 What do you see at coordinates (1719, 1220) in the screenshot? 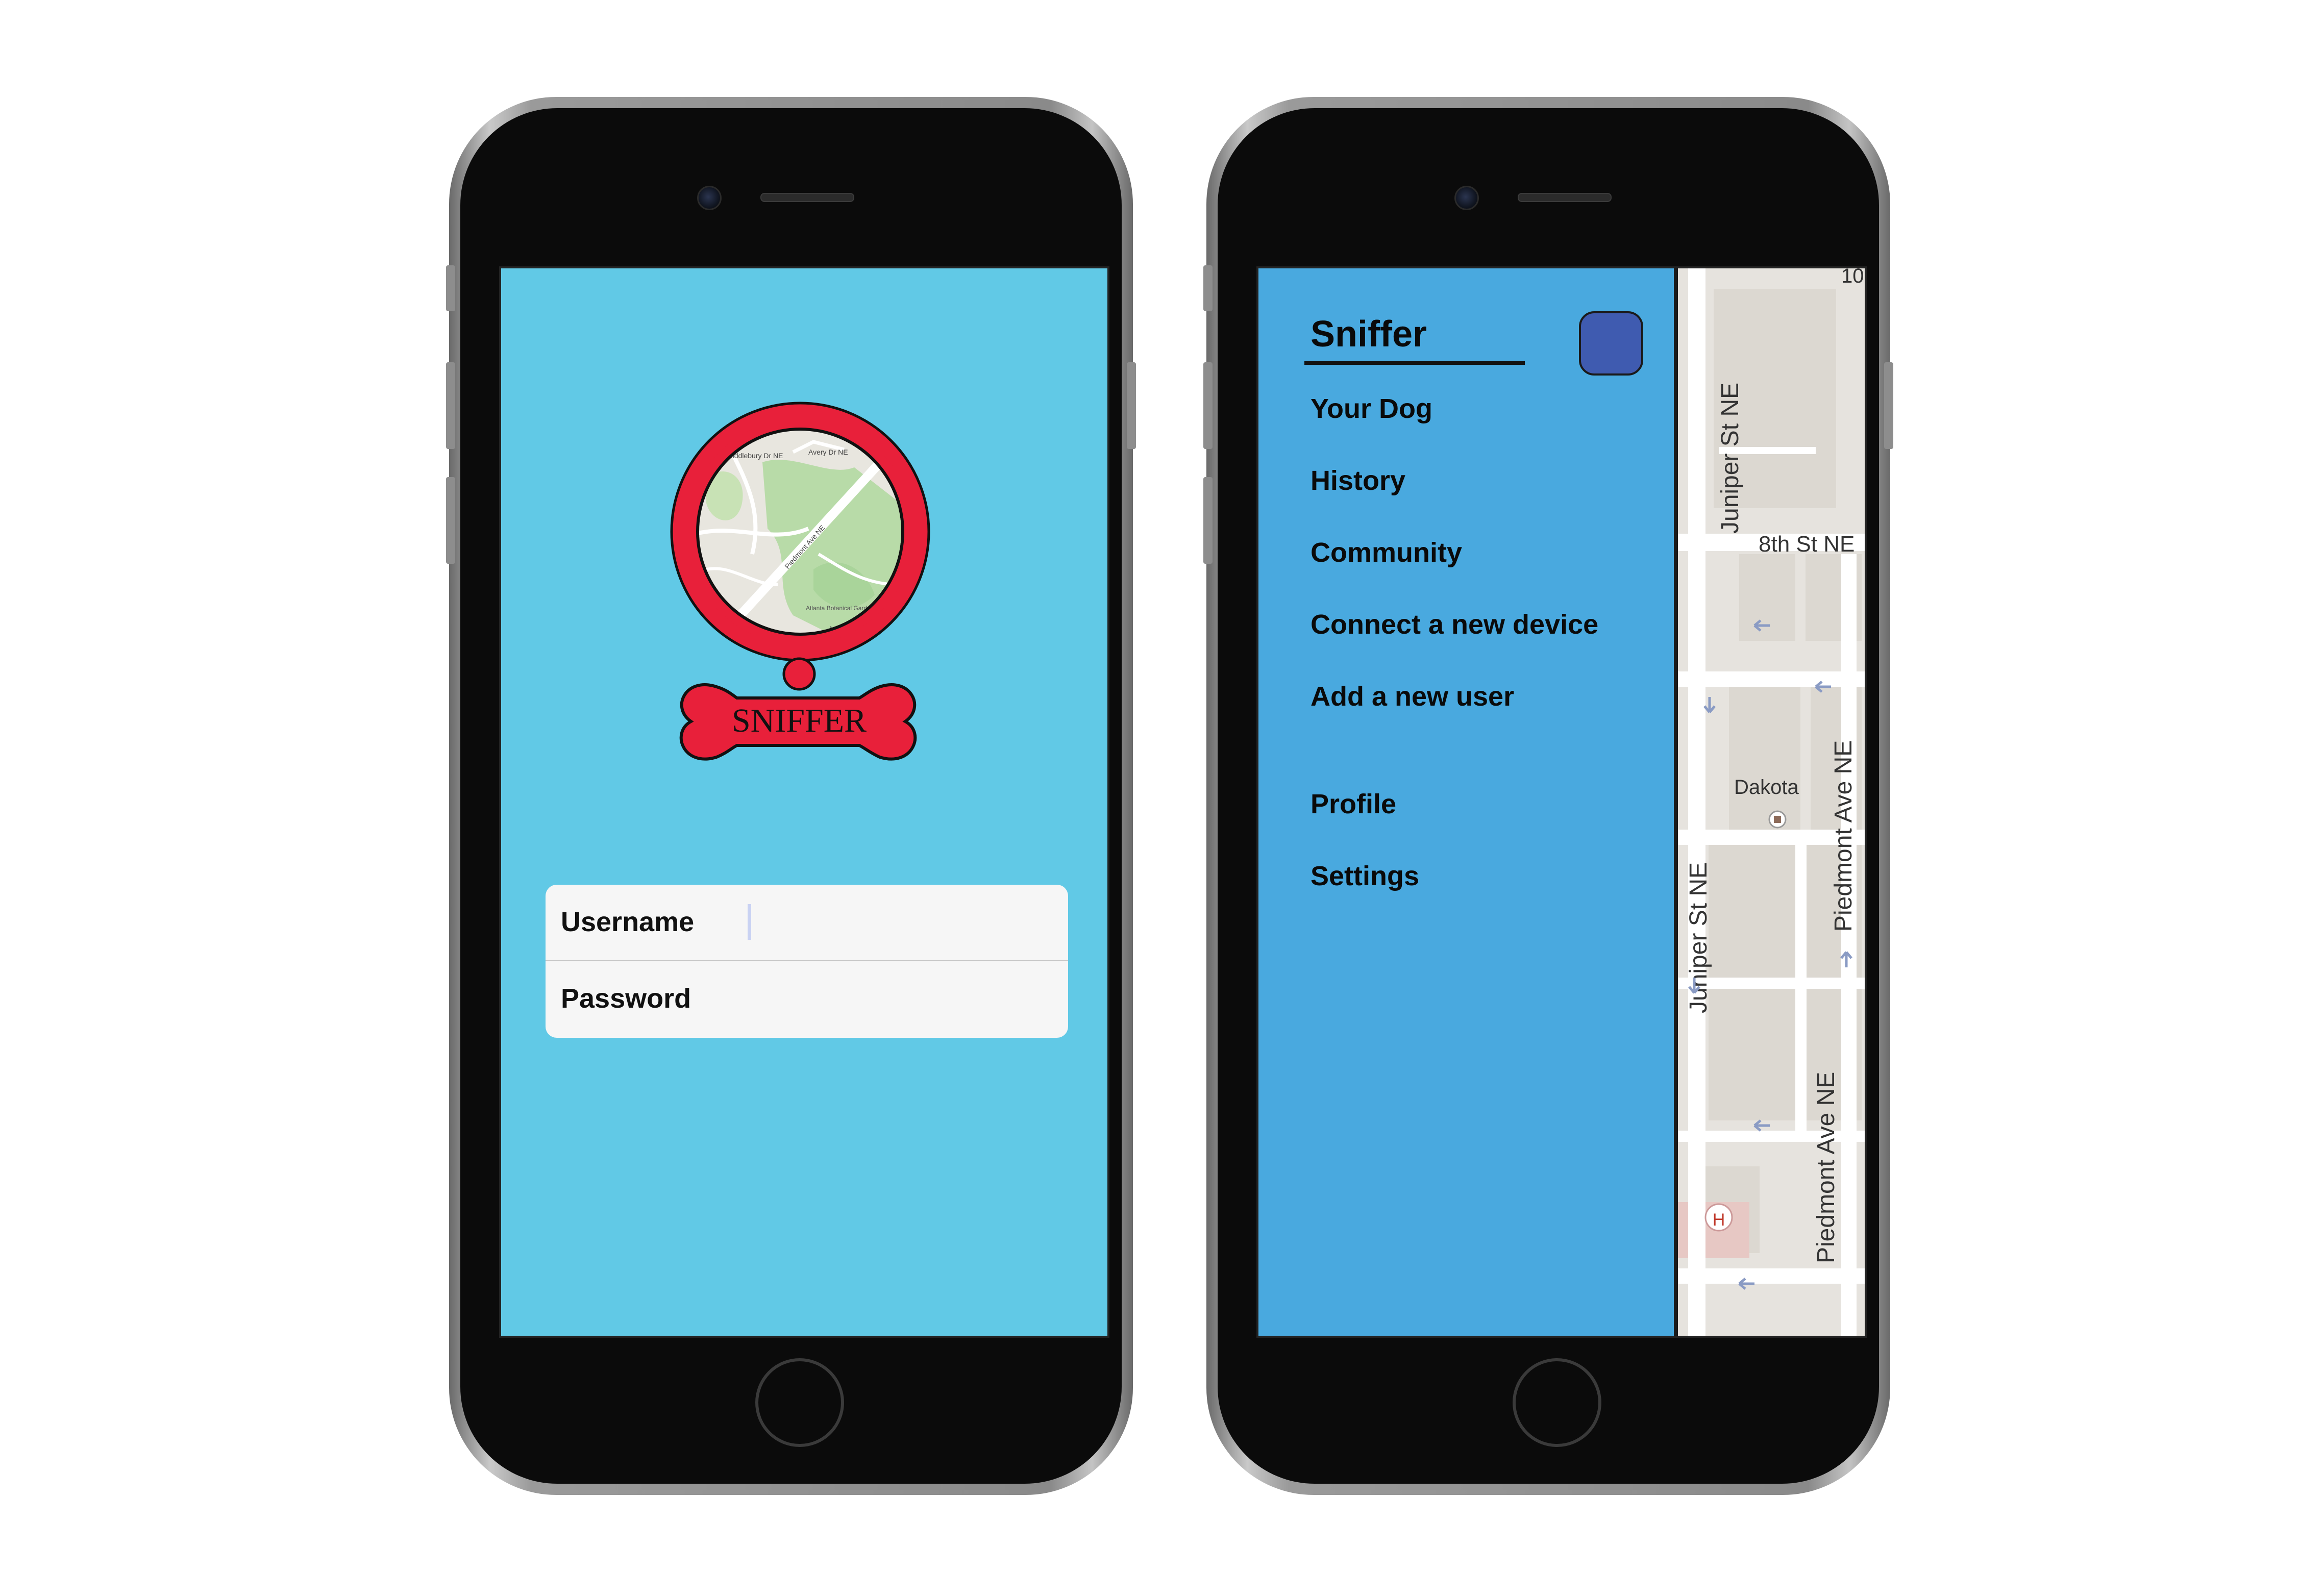
I see `hospital-marker-label: H` at bounding box center [1719, 1220].